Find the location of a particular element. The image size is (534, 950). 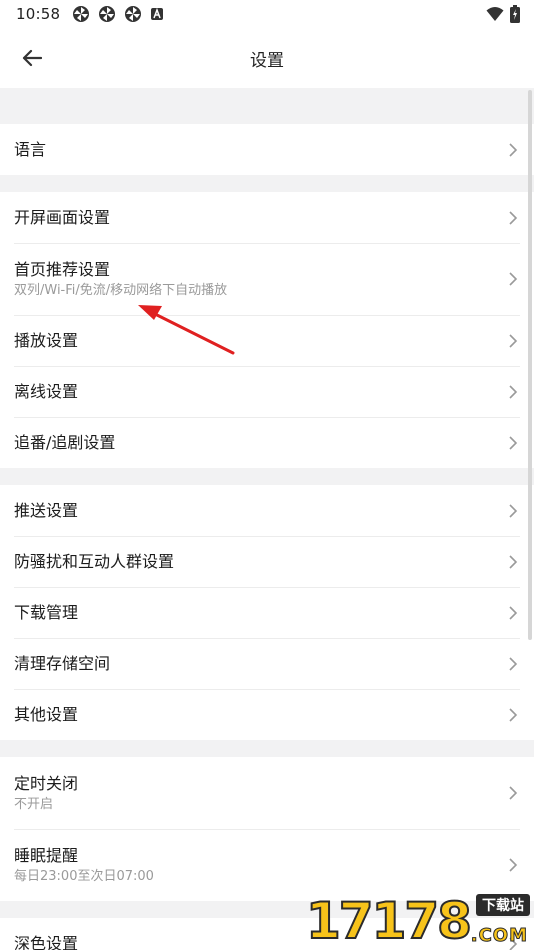

settings-group-language: 语言 is located at coordinates (267, 149).